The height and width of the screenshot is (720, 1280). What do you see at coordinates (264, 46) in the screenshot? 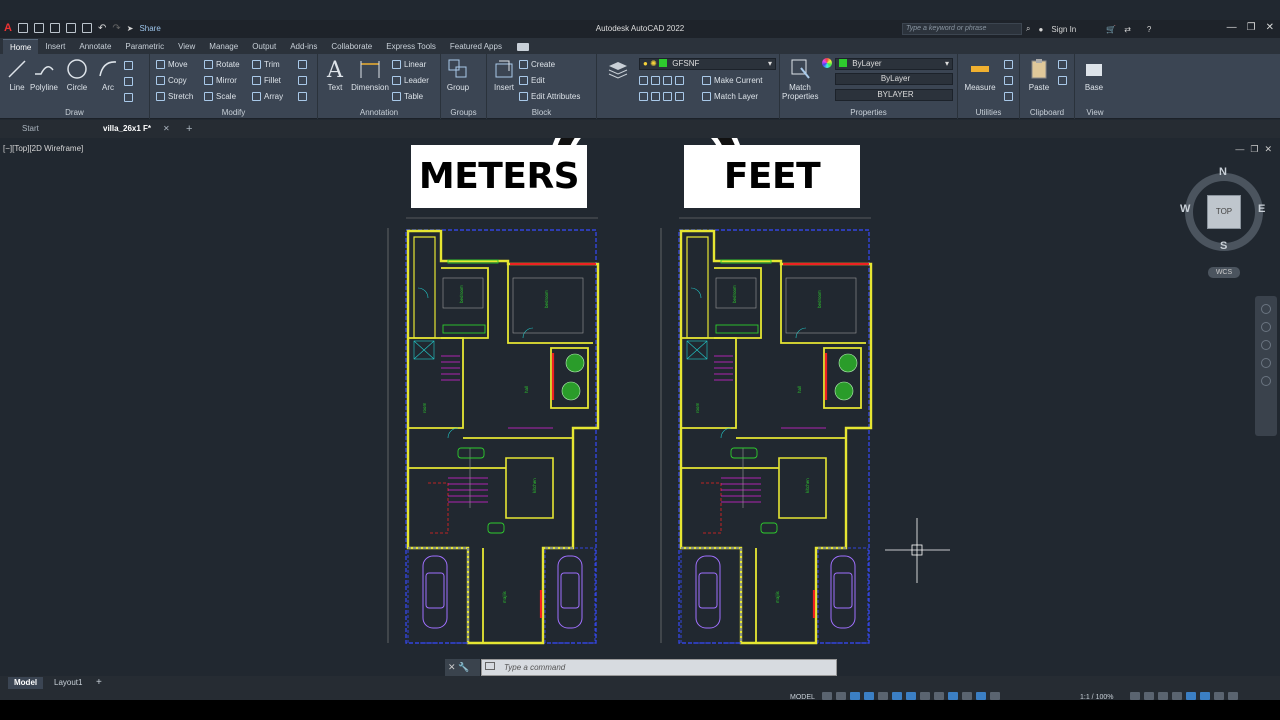
I see `tab-output: Output` at bounding box center [264, 46].